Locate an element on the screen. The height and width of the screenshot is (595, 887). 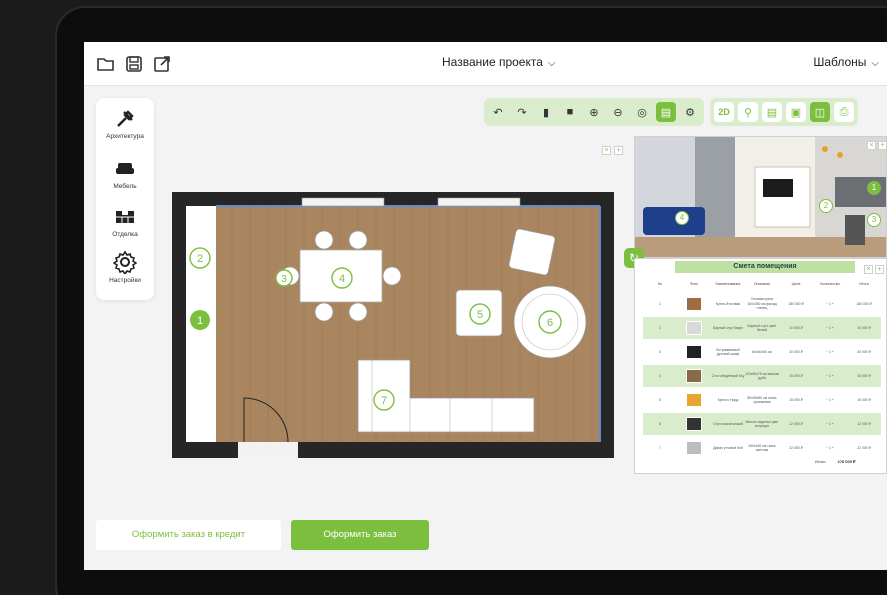
marker-7: 7 is located at coordinates (384, 400).